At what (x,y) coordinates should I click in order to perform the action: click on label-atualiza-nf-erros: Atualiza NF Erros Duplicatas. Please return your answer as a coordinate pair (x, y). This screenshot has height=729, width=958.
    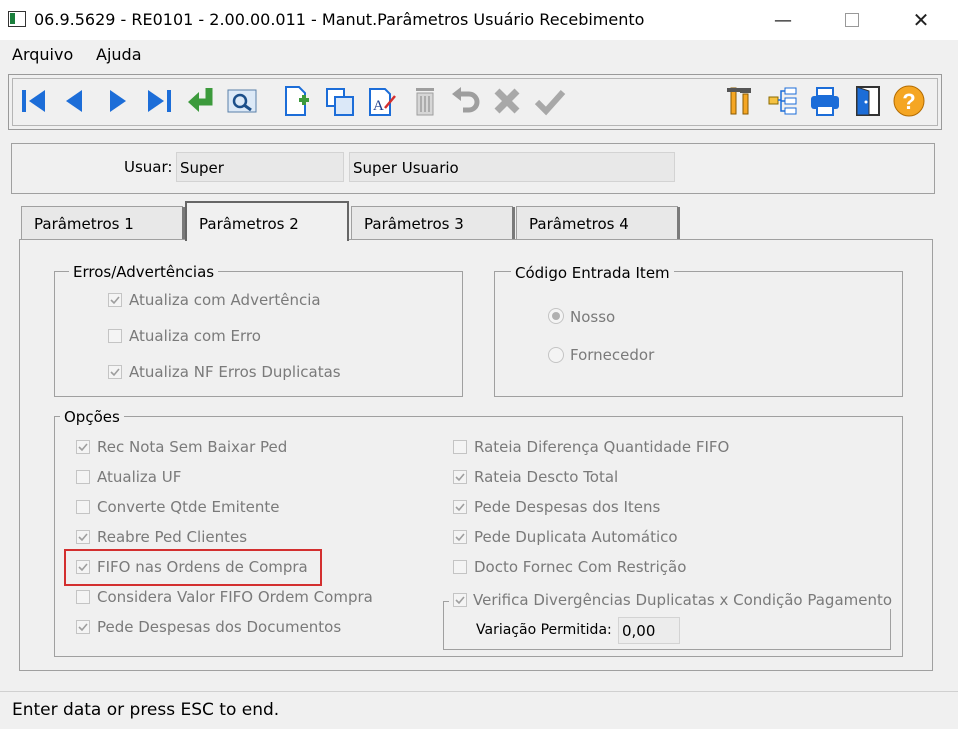
    Looking at the image, I should click on (235, 372).